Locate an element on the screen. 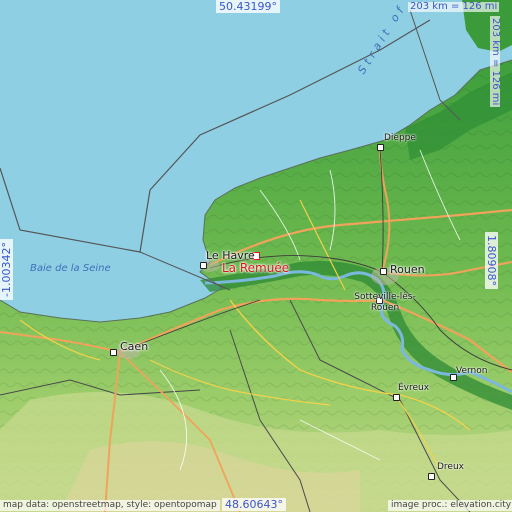  coord-south: 48.60643° is located at coordinates (254, 504).